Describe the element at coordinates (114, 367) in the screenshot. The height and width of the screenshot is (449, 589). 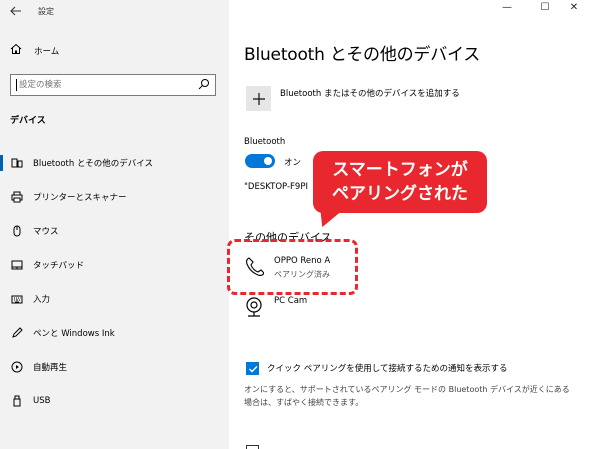
I see `sidebar-item-autoplay: 自動再生` at that location.